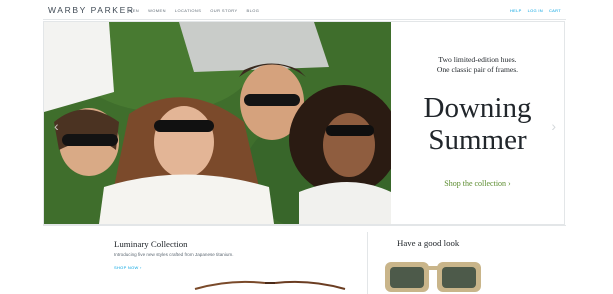  What do you see at coordinates (91, 10) in the screenshot?
I see `site-logo: WARBY PARKER` at bounding box center [91, 10].